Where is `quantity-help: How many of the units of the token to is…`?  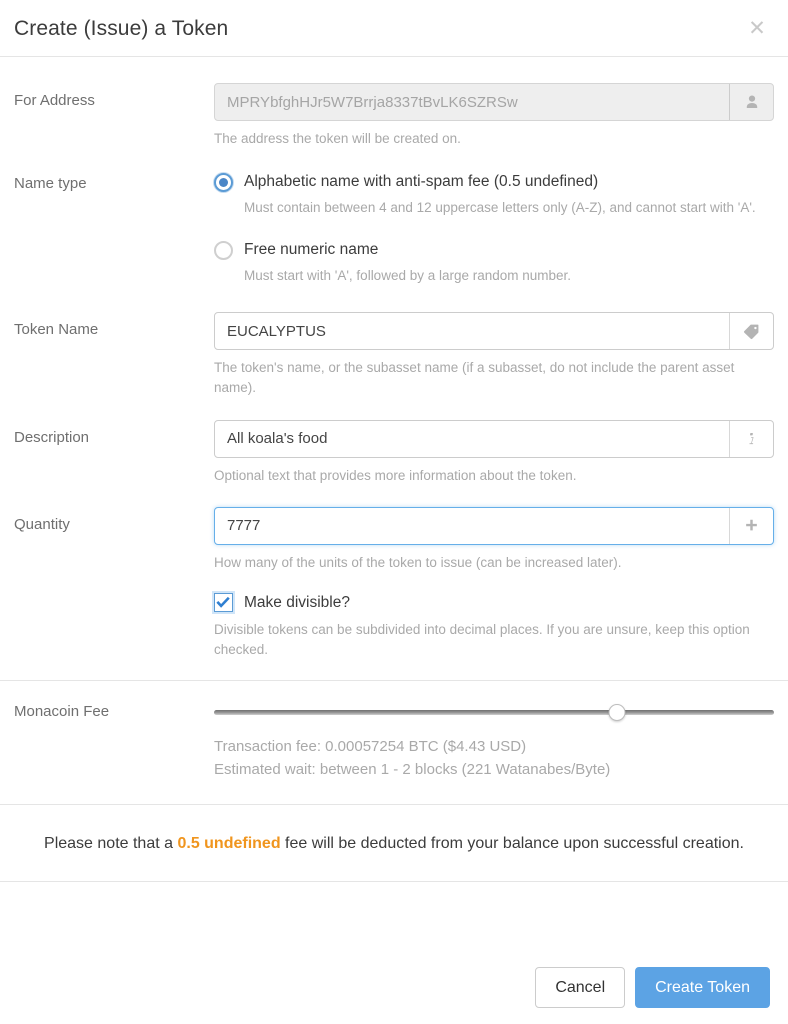
quantity-help: How many of the units of the token to is… is located at coordinates (418, 562).